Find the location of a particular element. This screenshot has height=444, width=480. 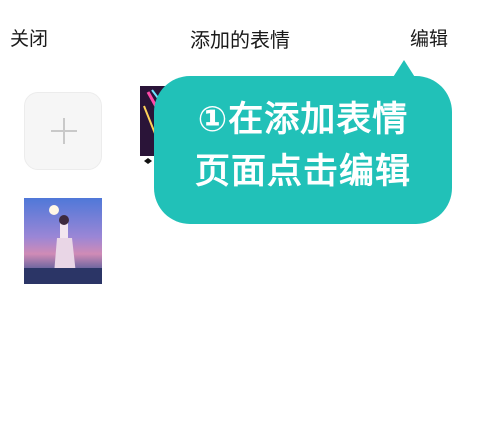

tooltip-line-2: 页面点击编辑 is located at coordinates (302, 172).